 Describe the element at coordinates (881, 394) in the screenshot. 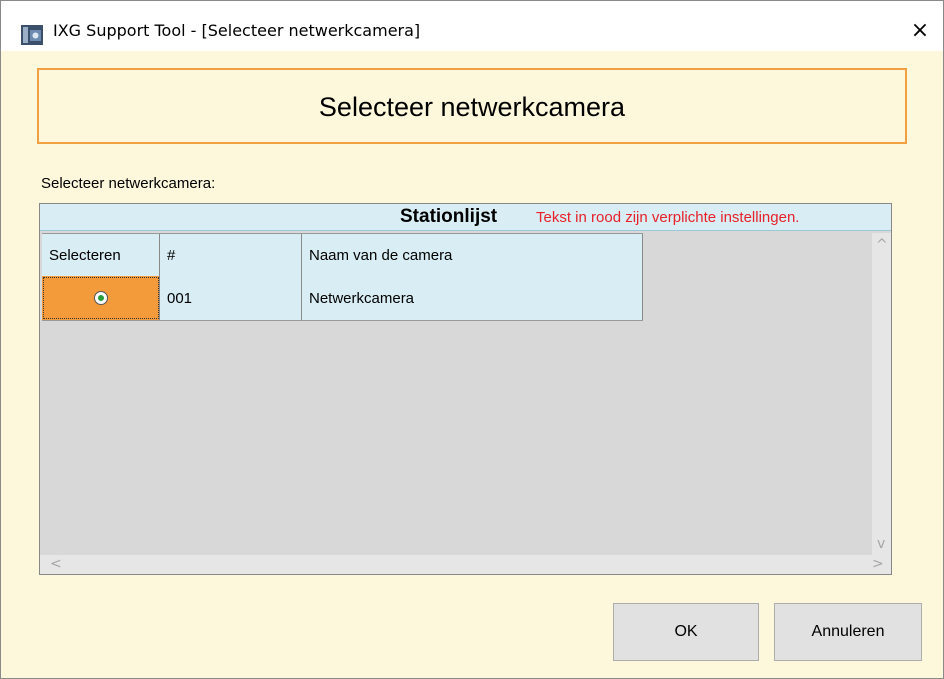

I see `vertical-scrollbar: ^ v` at that location.